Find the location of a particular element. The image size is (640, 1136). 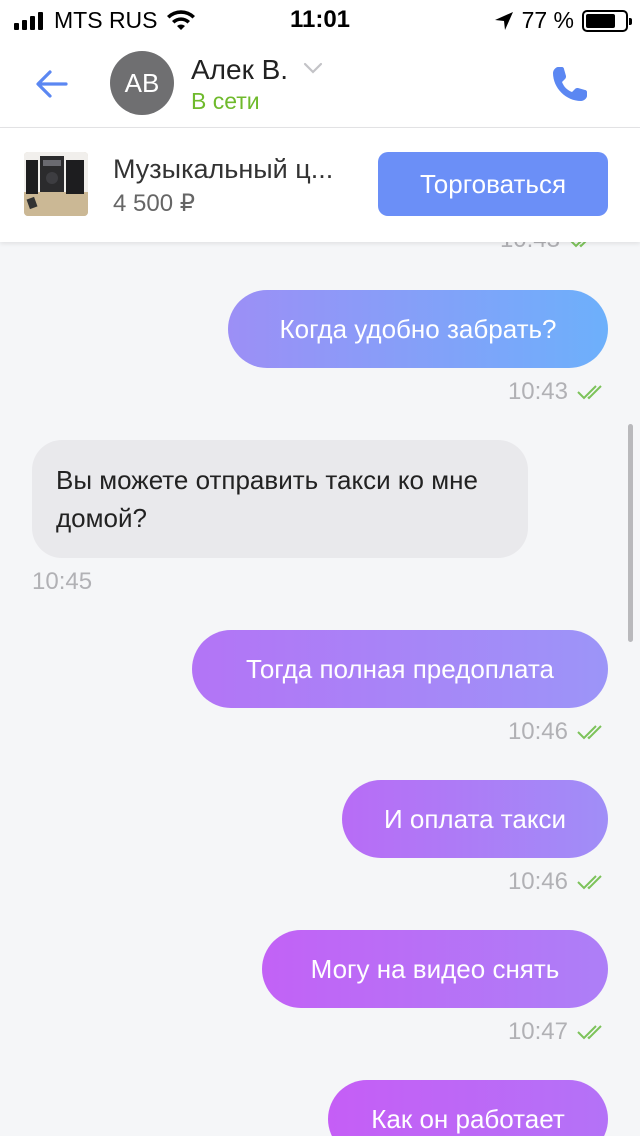

message-text: Тогда полная предоплата is located at coordinates (399, 668).